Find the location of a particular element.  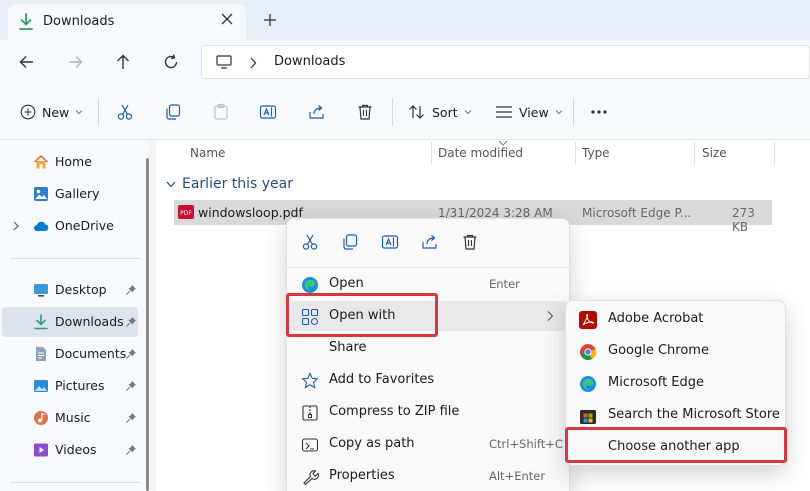

menu-item-properties: Properties Alt+Enter is located at coordinates (429, 476).